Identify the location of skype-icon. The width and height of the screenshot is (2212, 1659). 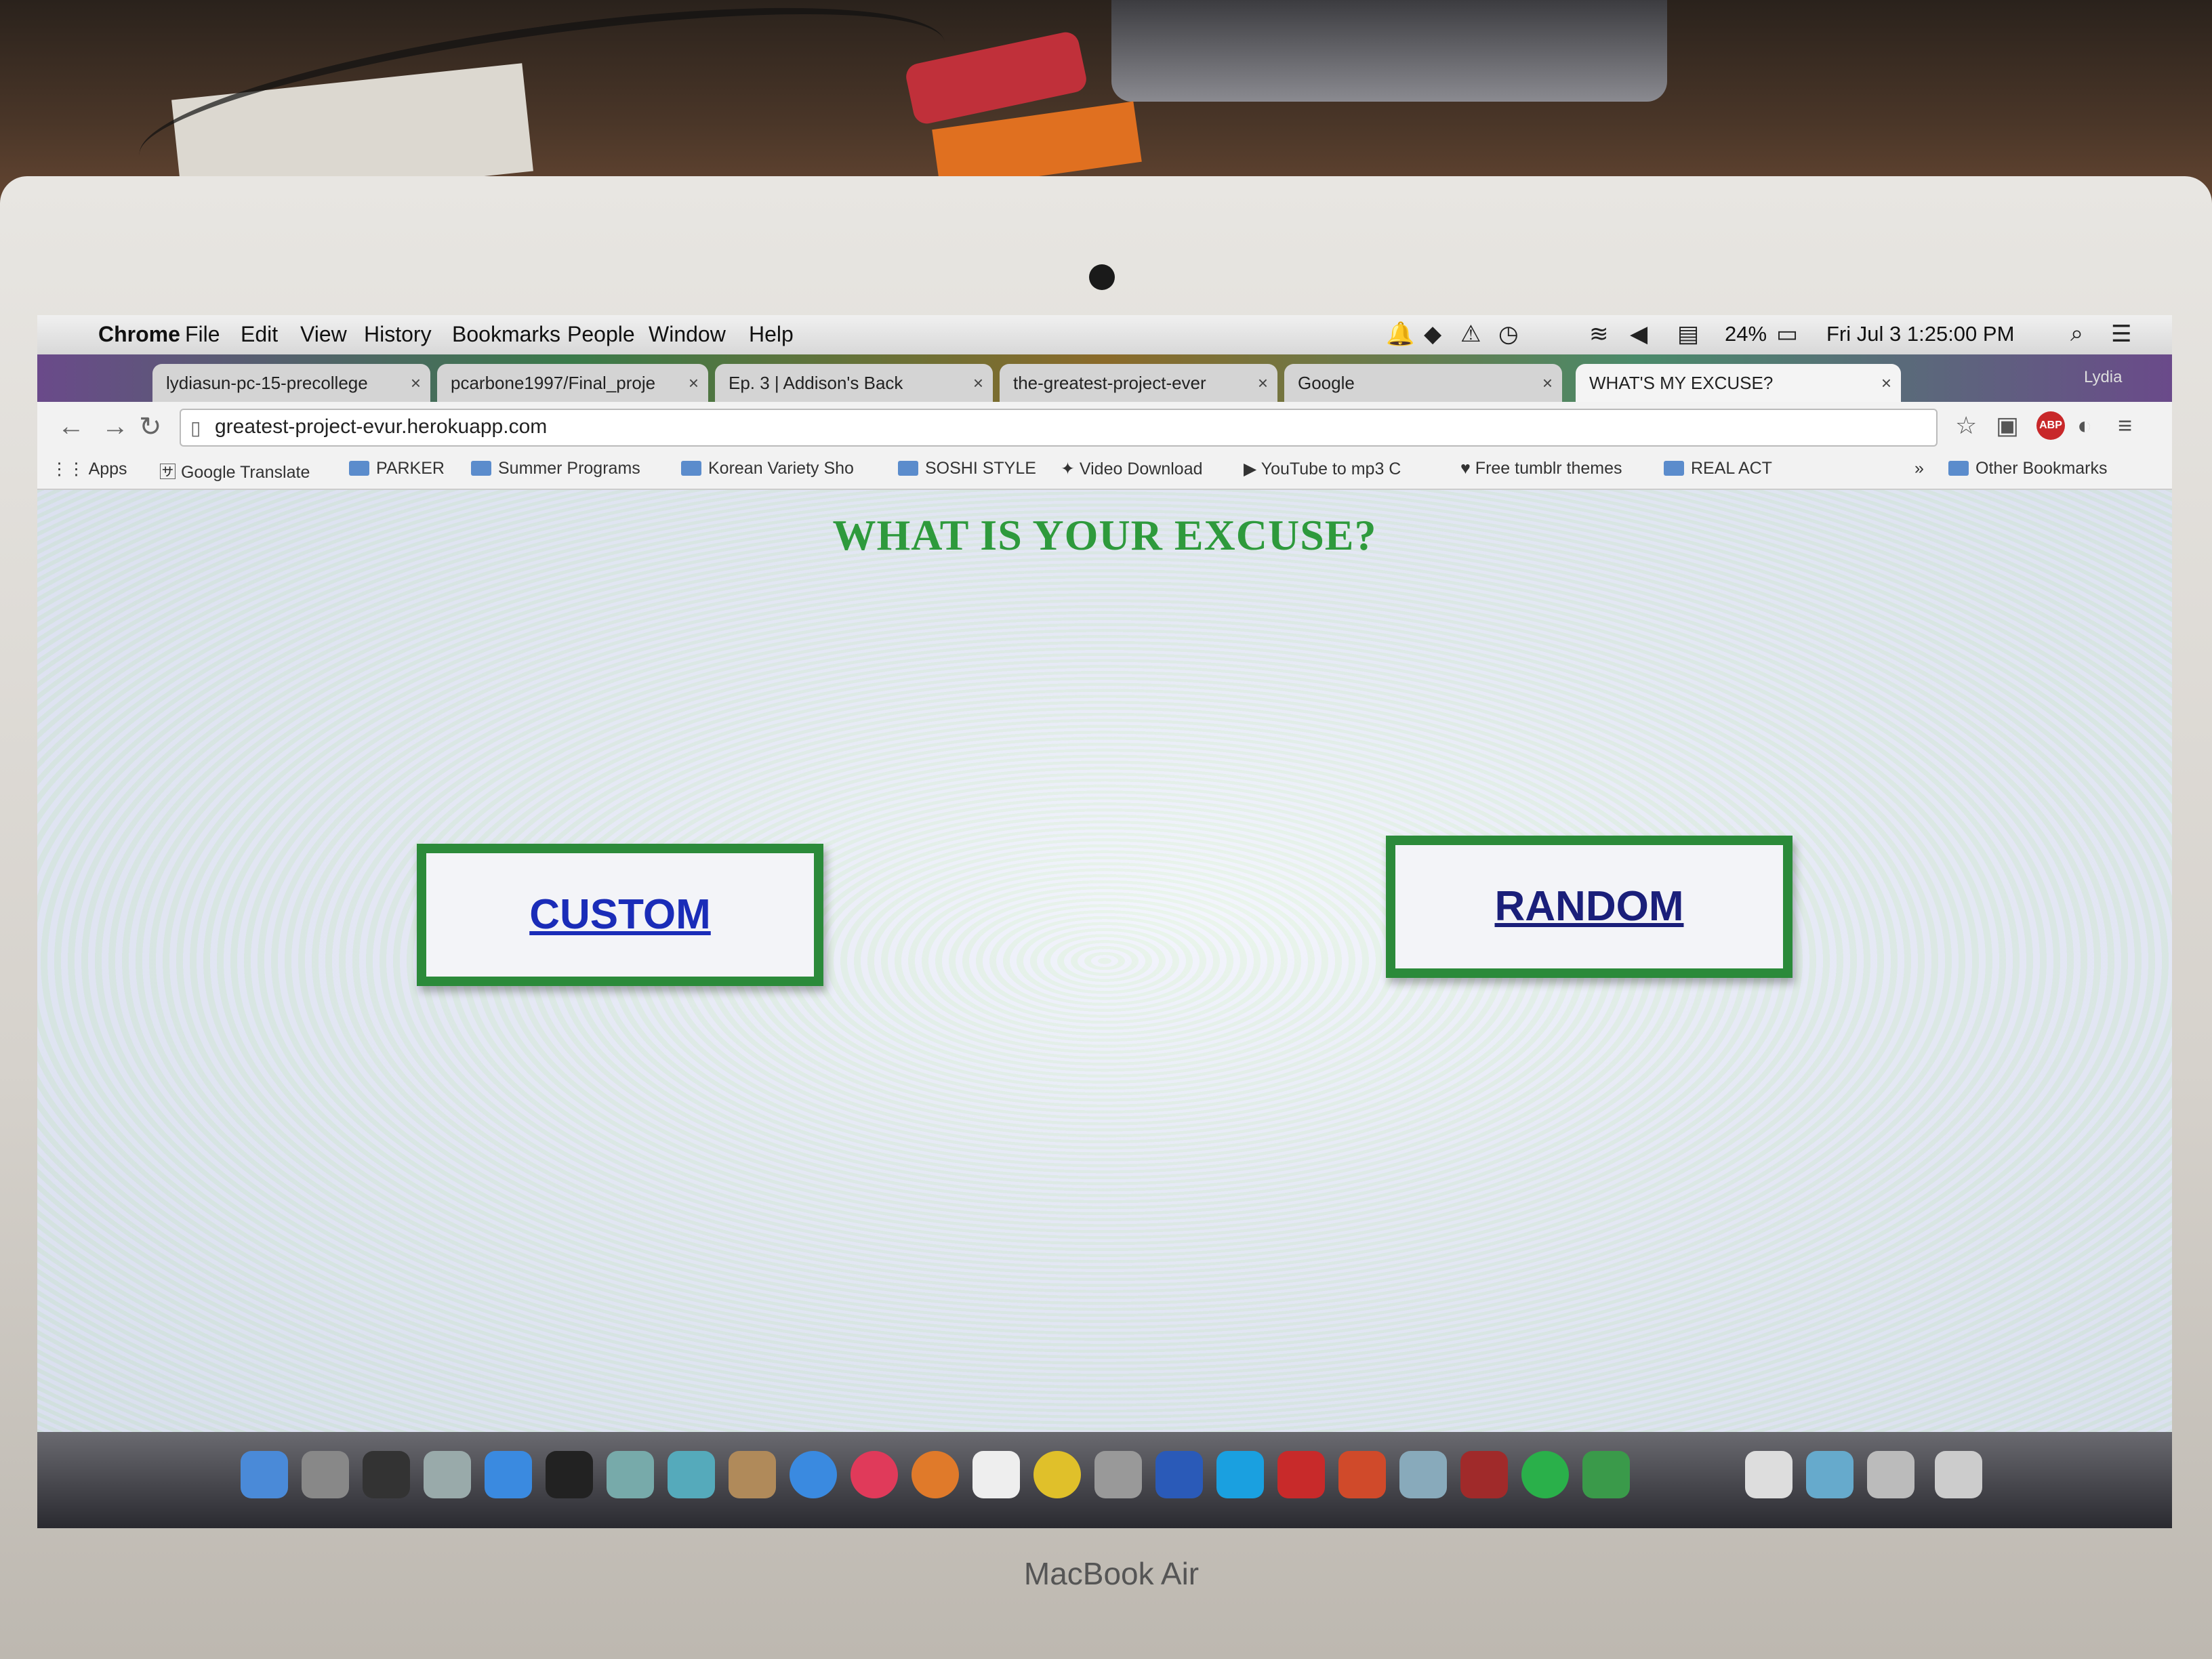
(1240, 1474).